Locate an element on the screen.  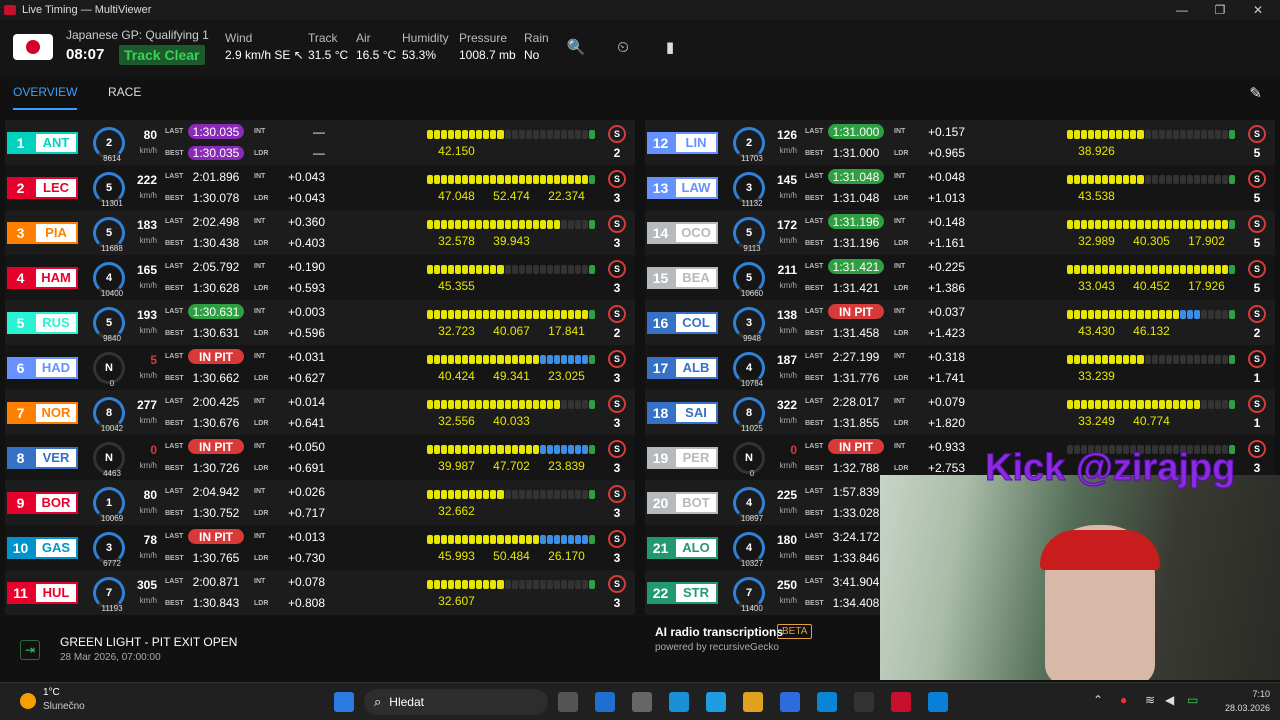
leader-gap: +0.808 is located at coordinates (306, 603).